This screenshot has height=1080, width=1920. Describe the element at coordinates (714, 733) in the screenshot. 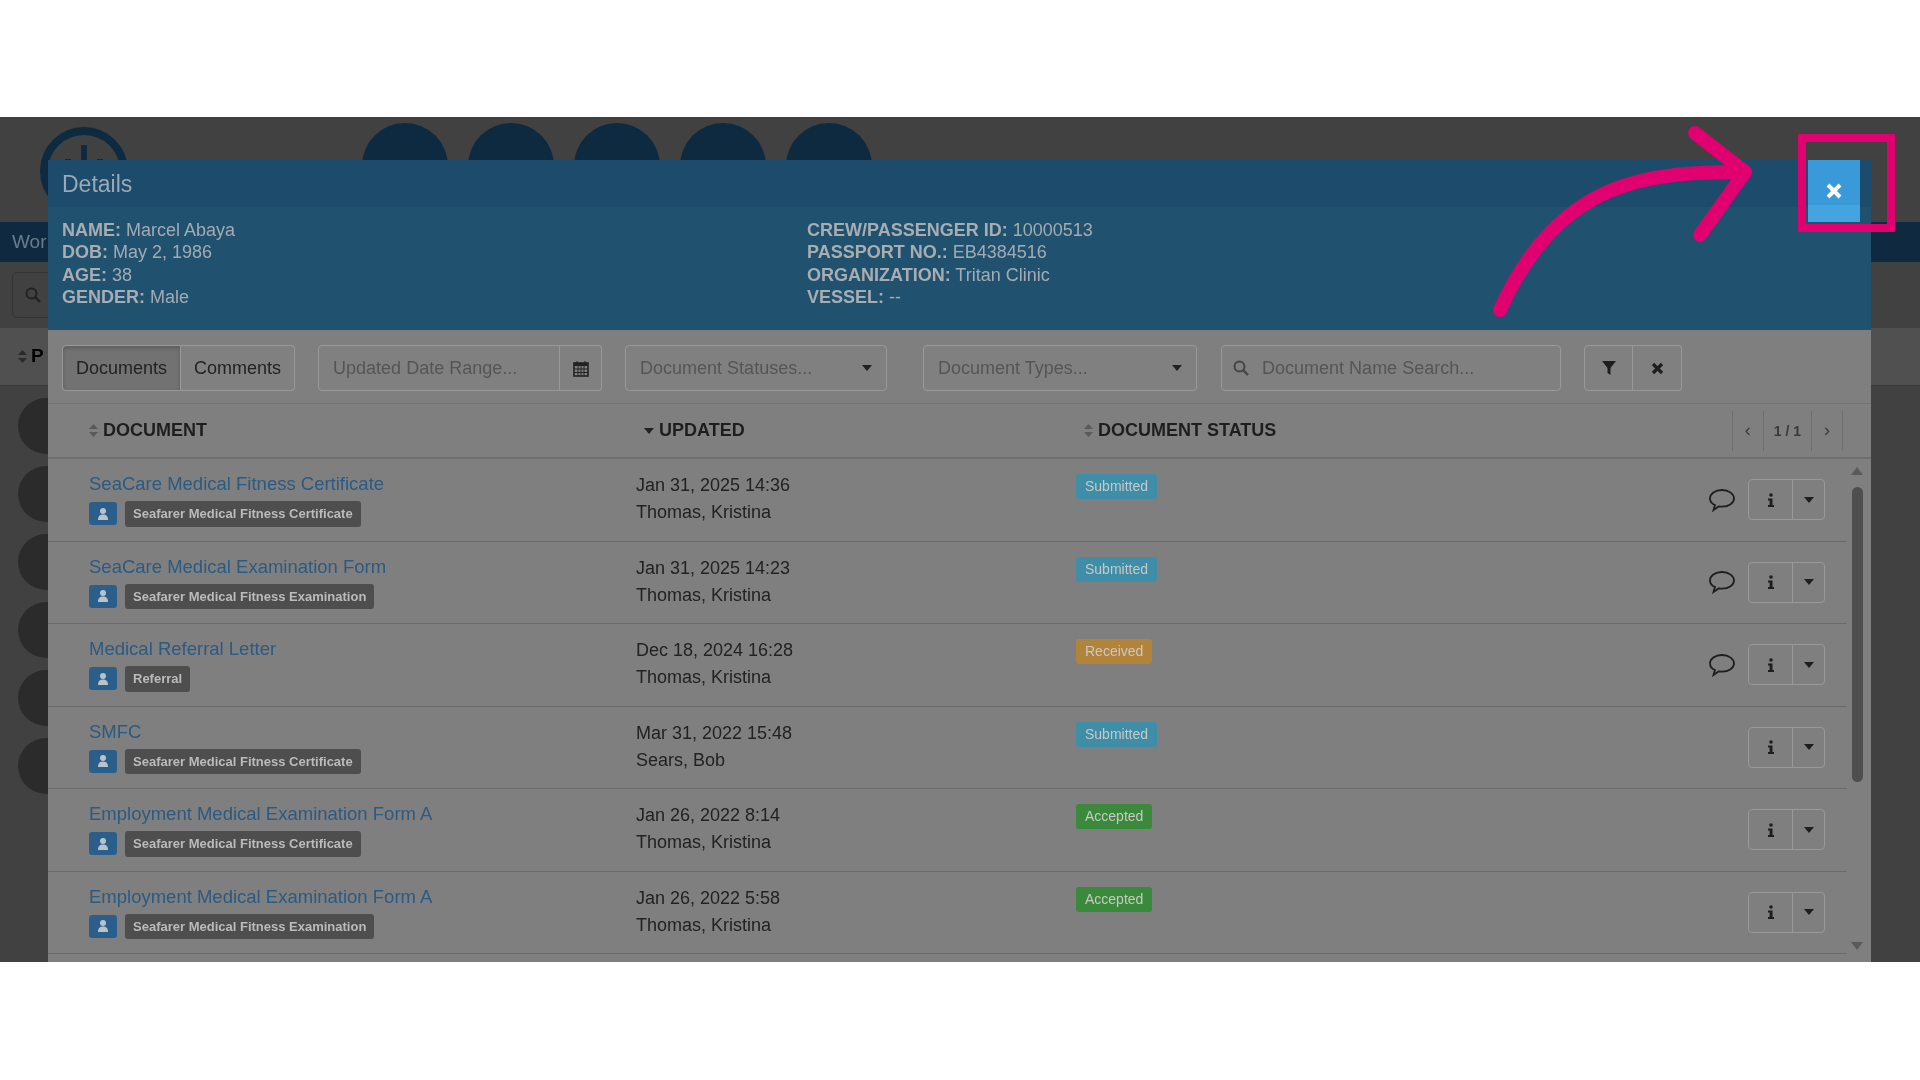

I see `updated-date: Mar 31, 2022 15:48` at that location.